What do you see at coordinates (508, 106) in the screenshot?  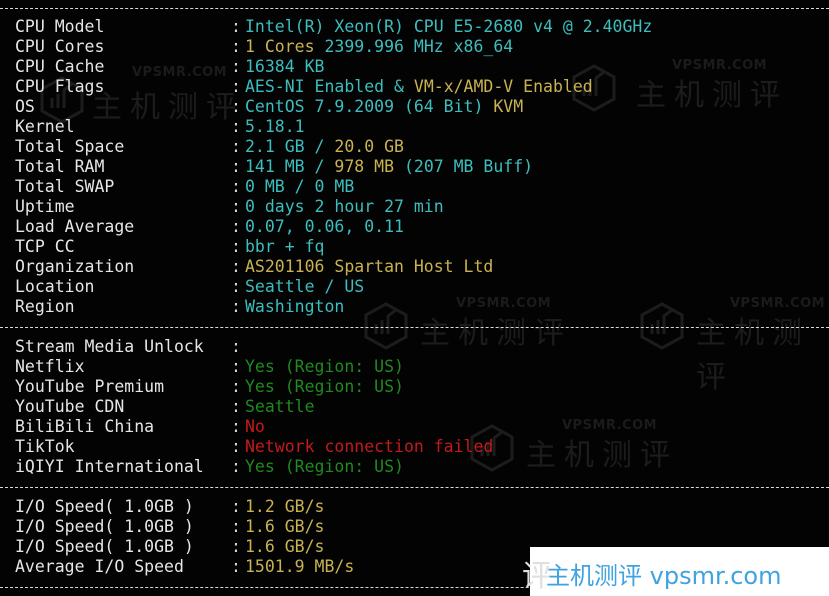 I see `row-value: KVM` at bounding box center [508, 106].